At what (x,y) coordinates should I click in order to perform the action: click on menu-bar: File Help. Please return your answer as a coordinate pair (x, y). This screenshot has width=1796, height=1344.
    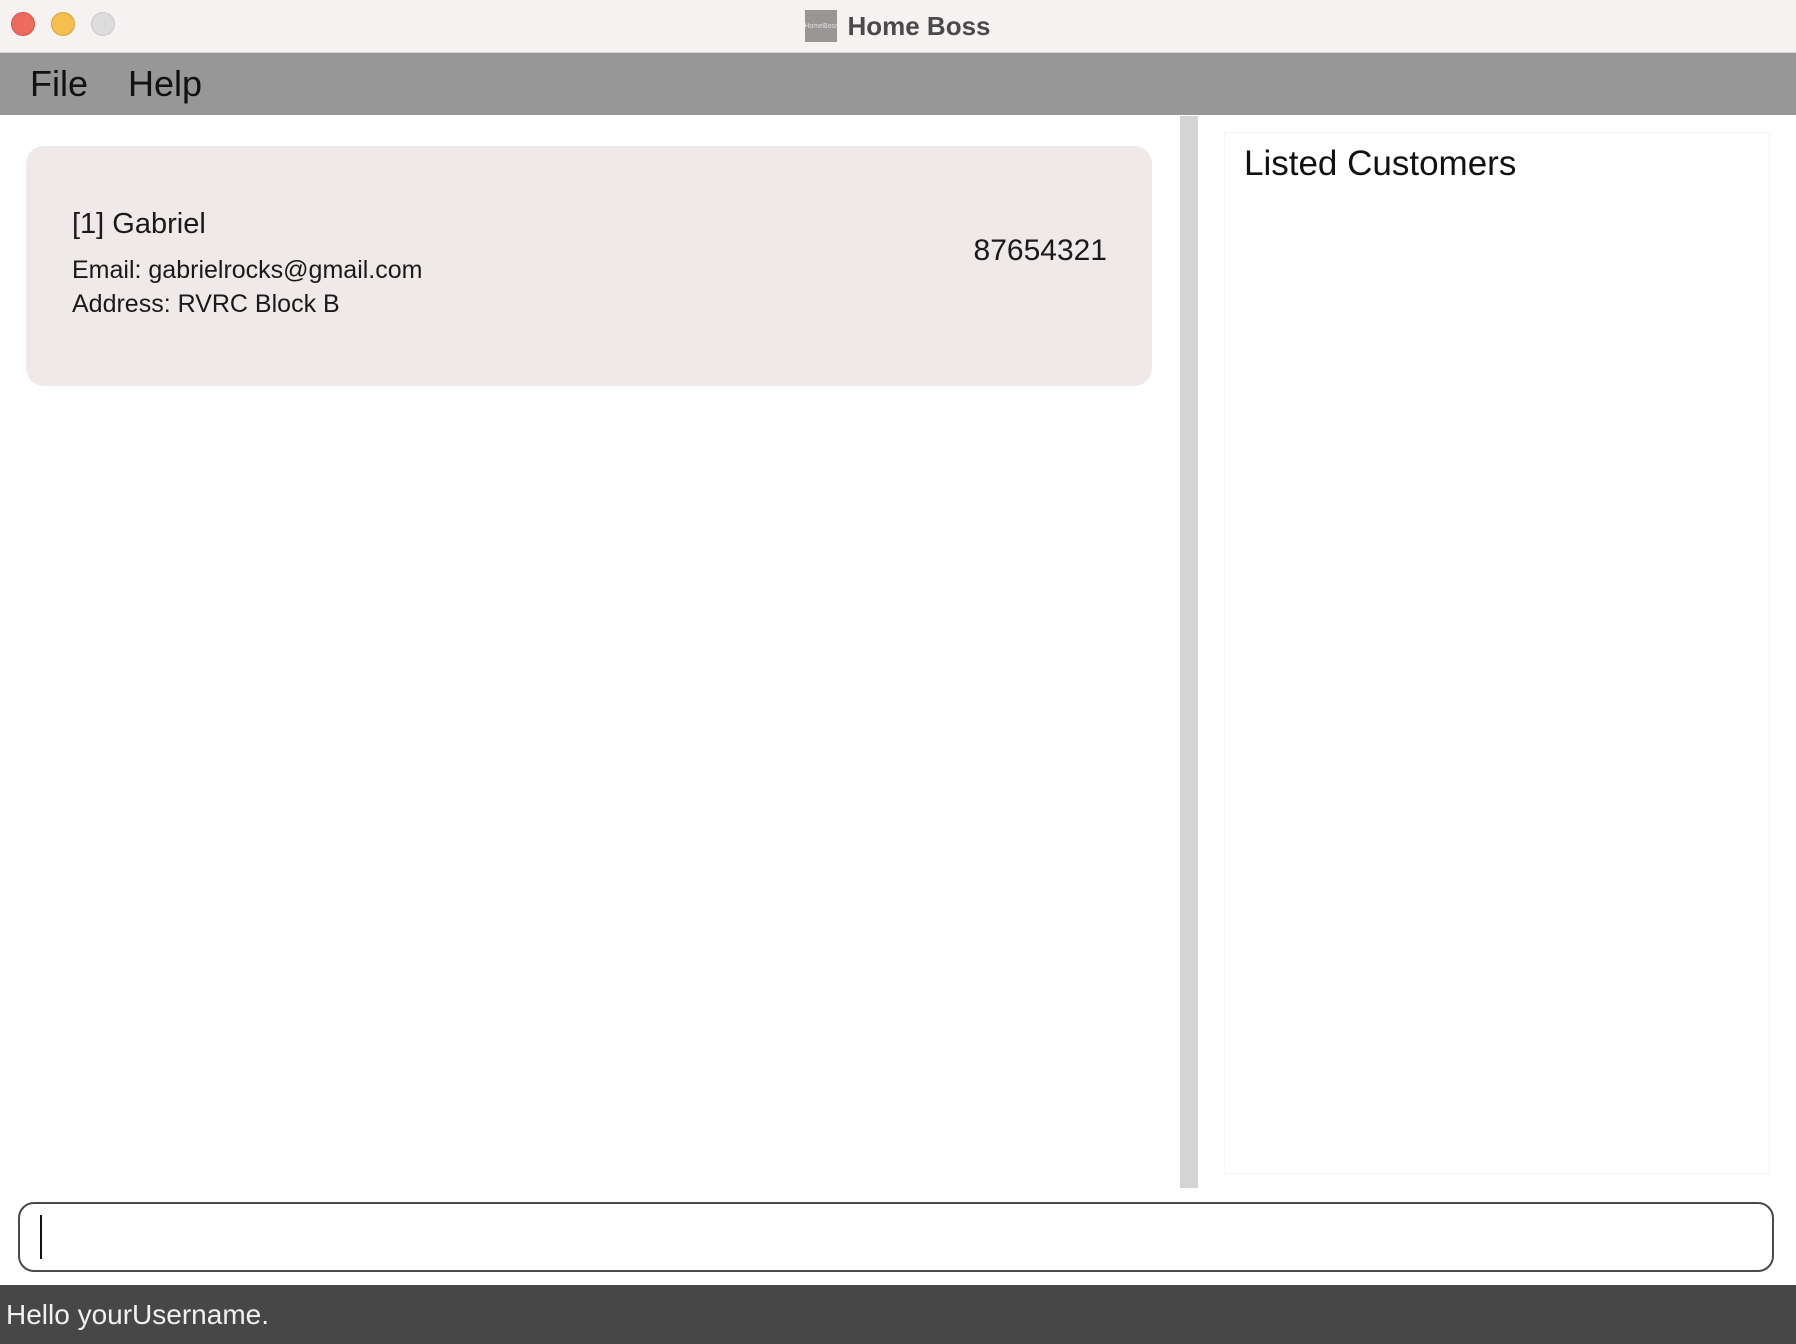
    Looking at the image, I should click on (898, 84).